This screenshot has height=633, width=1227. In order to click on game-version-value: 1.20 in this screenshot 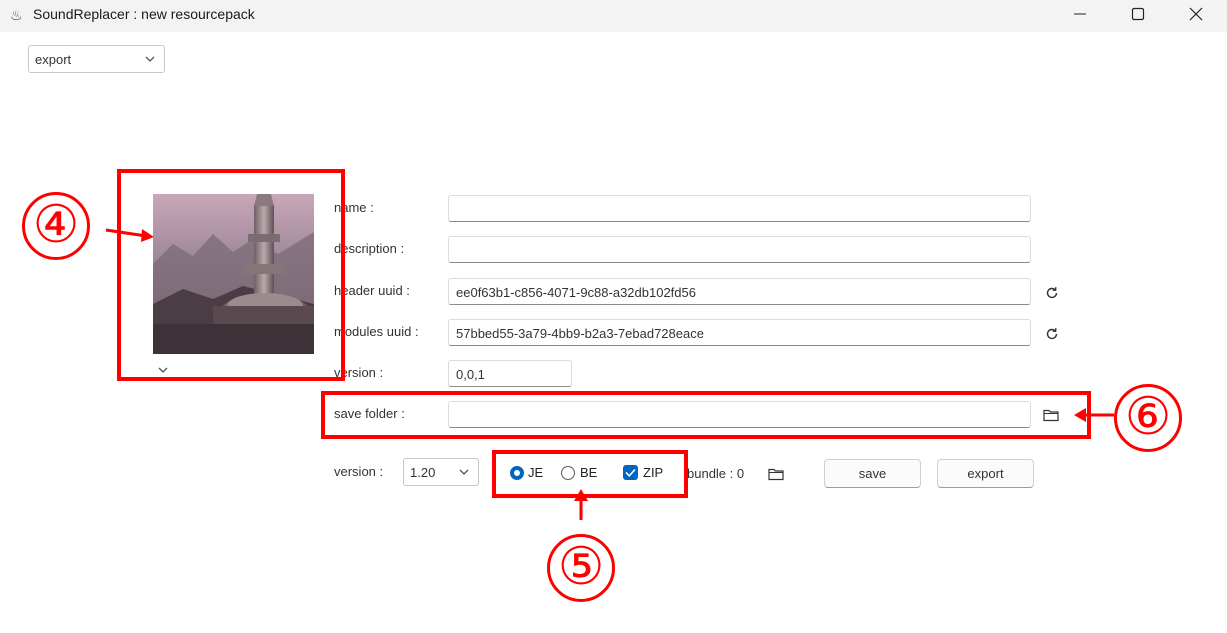, I will do `click(423, 472)`.